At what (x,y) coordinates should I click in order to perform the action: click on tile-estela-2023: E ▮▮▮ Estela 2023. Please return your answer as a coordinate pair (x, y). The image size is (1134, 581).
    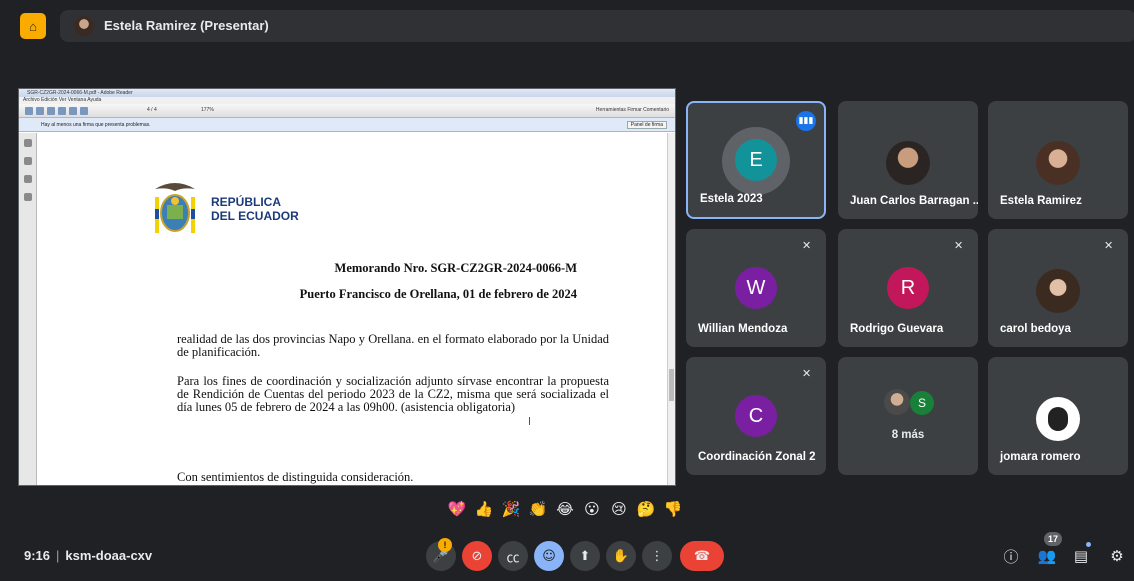
    Looking at the image, I should click on (756, 160).